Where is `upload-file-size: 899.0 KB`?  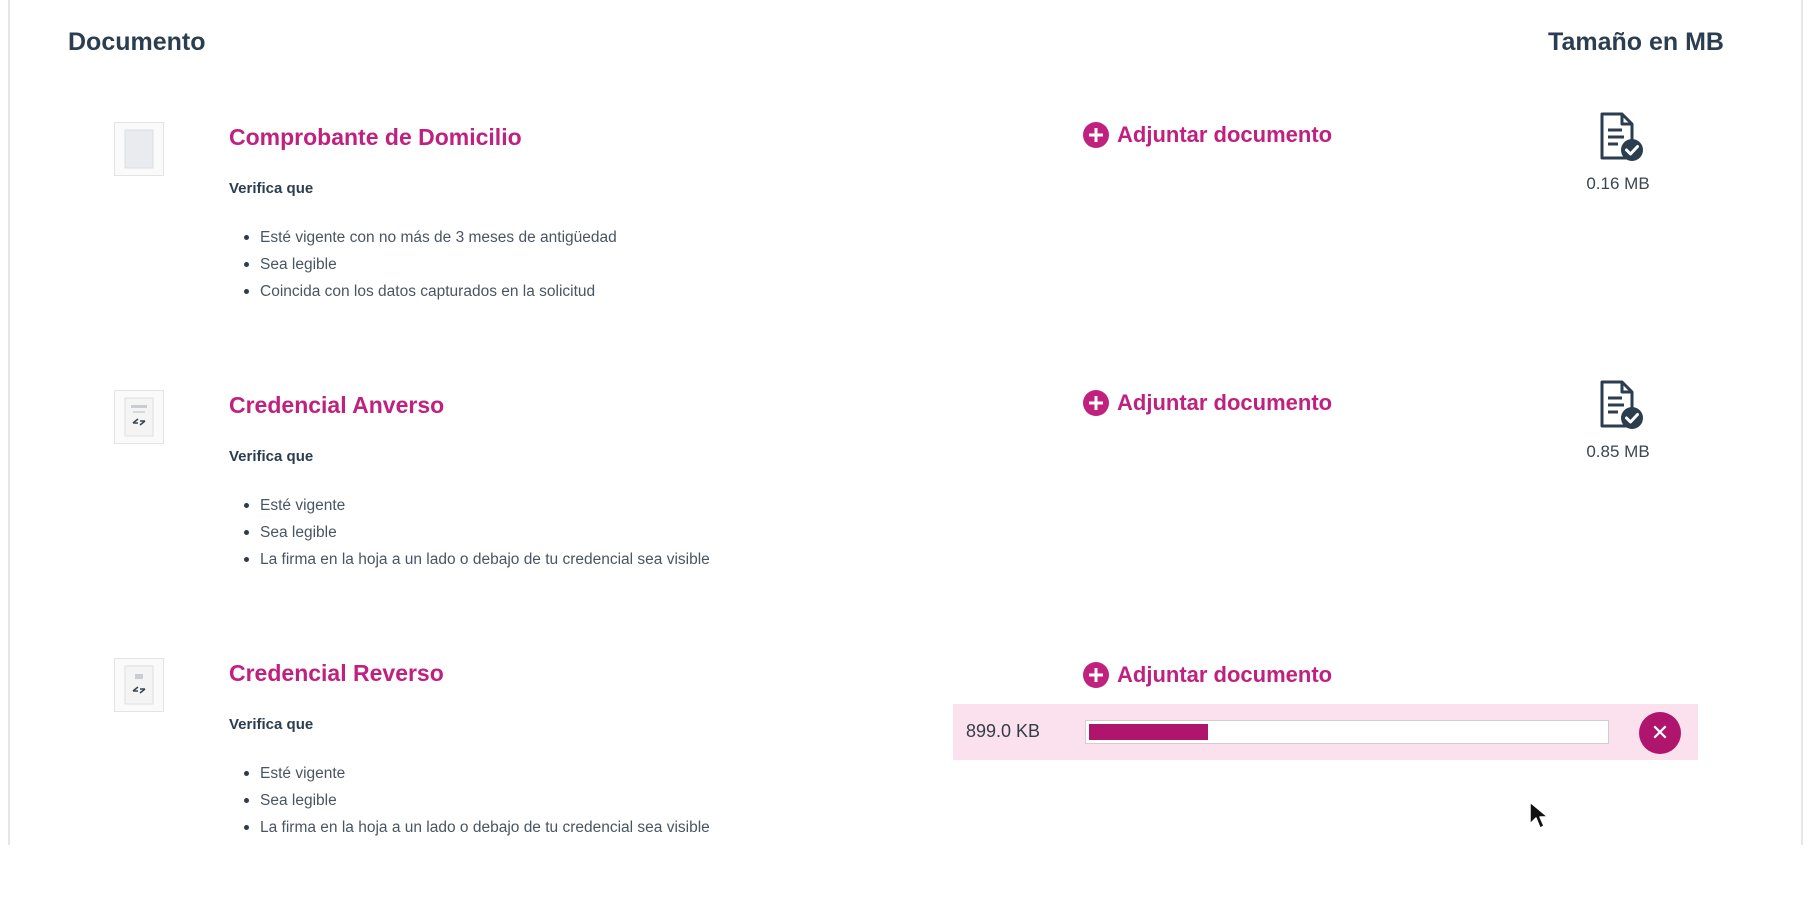
upload-file-size: 899.0 KB is located at coordinates (1003, 731).